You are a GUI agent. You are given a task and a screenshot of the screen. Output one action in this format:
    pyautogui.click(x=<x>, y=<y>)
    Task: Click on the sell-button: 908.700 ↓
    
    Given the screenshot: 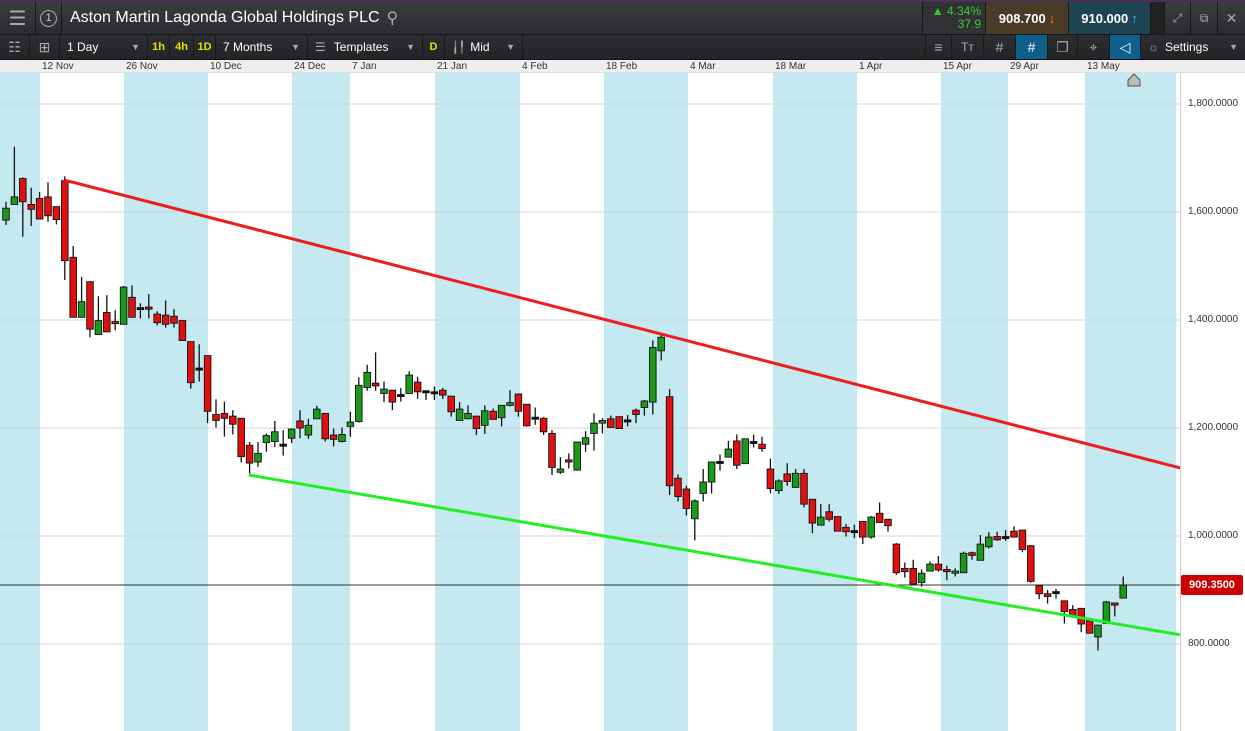 What is the action you would take?
    pyautogui.click(x=1027, y=18)
    